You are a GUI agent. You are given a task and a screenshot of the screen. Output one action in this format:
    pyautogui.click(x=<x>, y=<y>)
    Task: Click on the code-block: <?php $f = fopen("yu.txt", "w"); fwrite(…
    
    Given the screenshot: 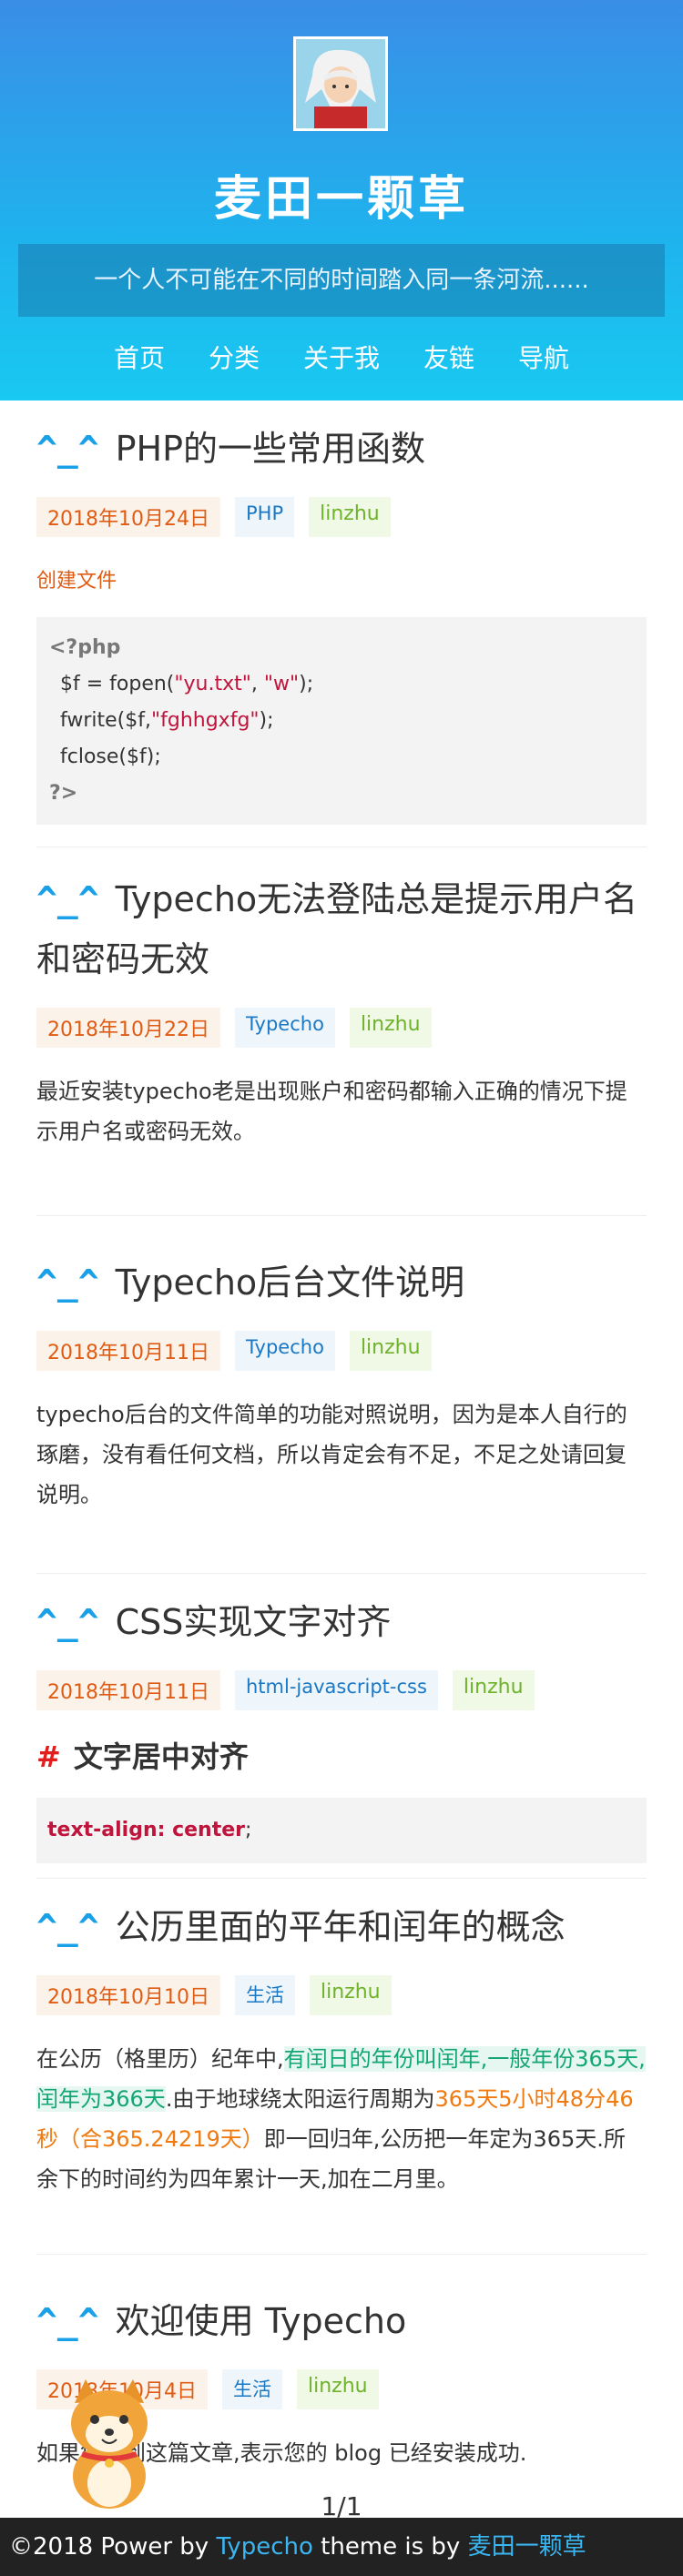 What is the action you would take?
    pyautogui.click(x=341, y=721)
    